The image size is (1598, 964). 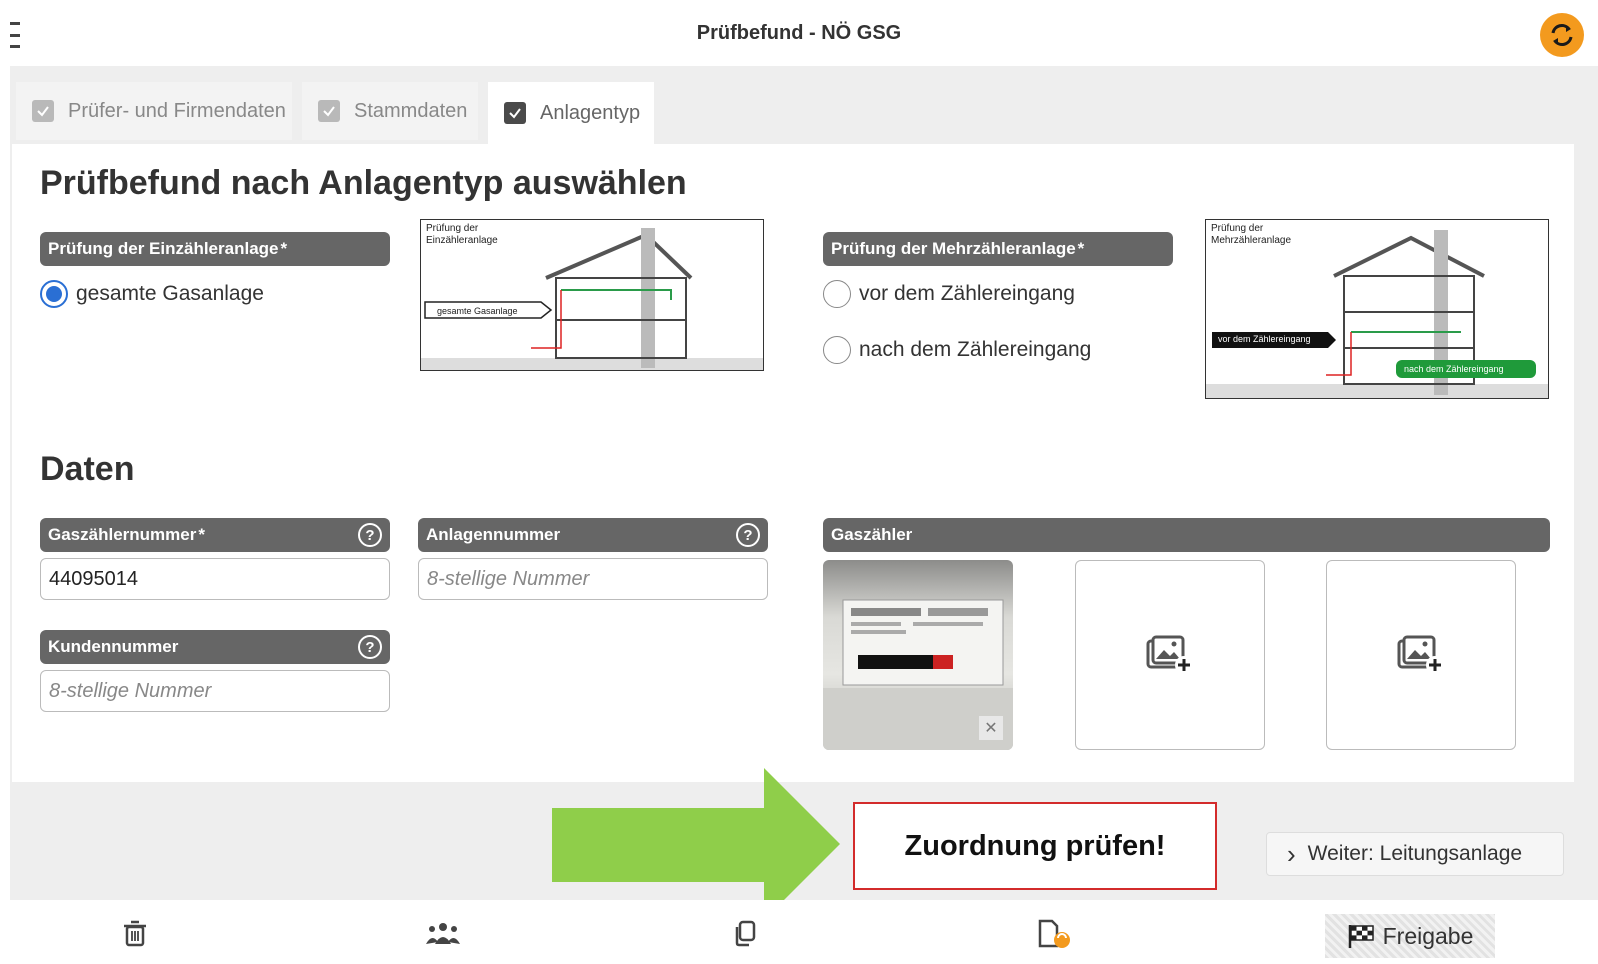 What do you see at coordinates (215, 647) in the screenshot?
I see `label-kundennummer: Kundennummer ?` at bounding box center [215, 647].